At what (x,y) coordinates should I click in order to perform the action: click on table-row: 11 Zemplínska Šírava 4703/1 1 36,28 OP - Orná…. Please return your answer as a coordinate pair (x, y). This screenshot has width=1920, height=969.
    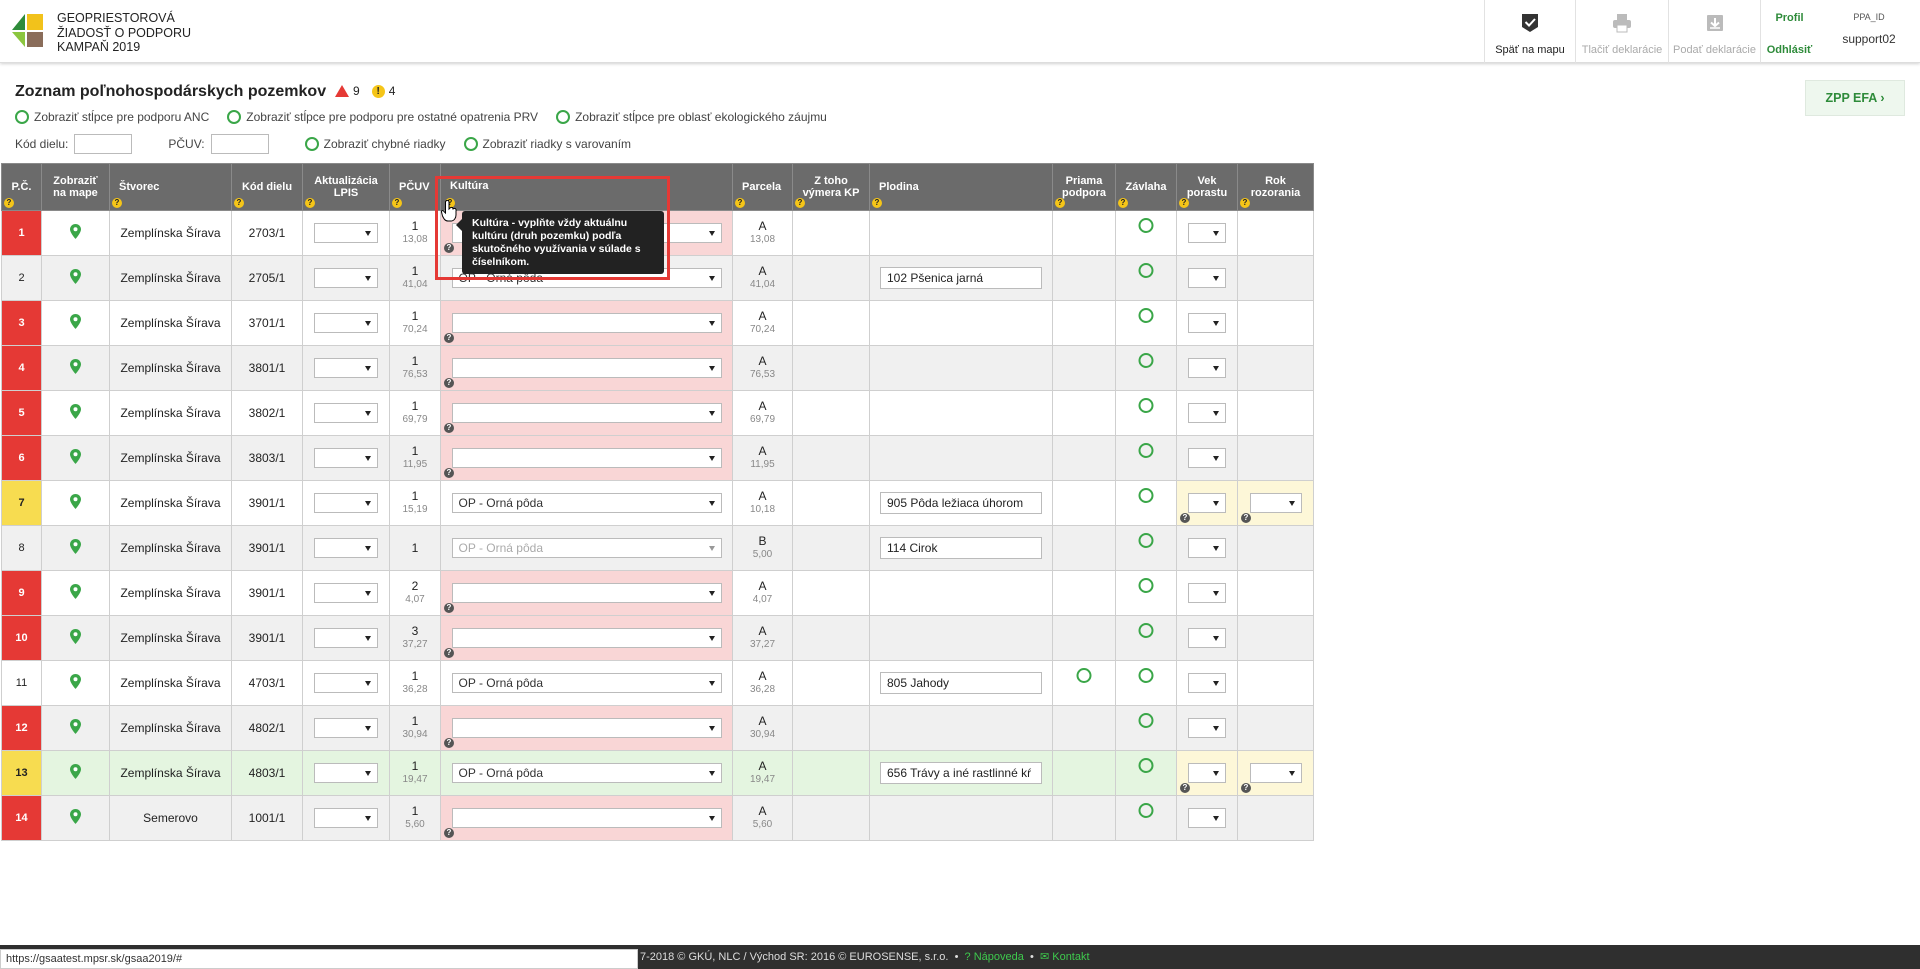
    Looking at the image, I should click on (657, 683).